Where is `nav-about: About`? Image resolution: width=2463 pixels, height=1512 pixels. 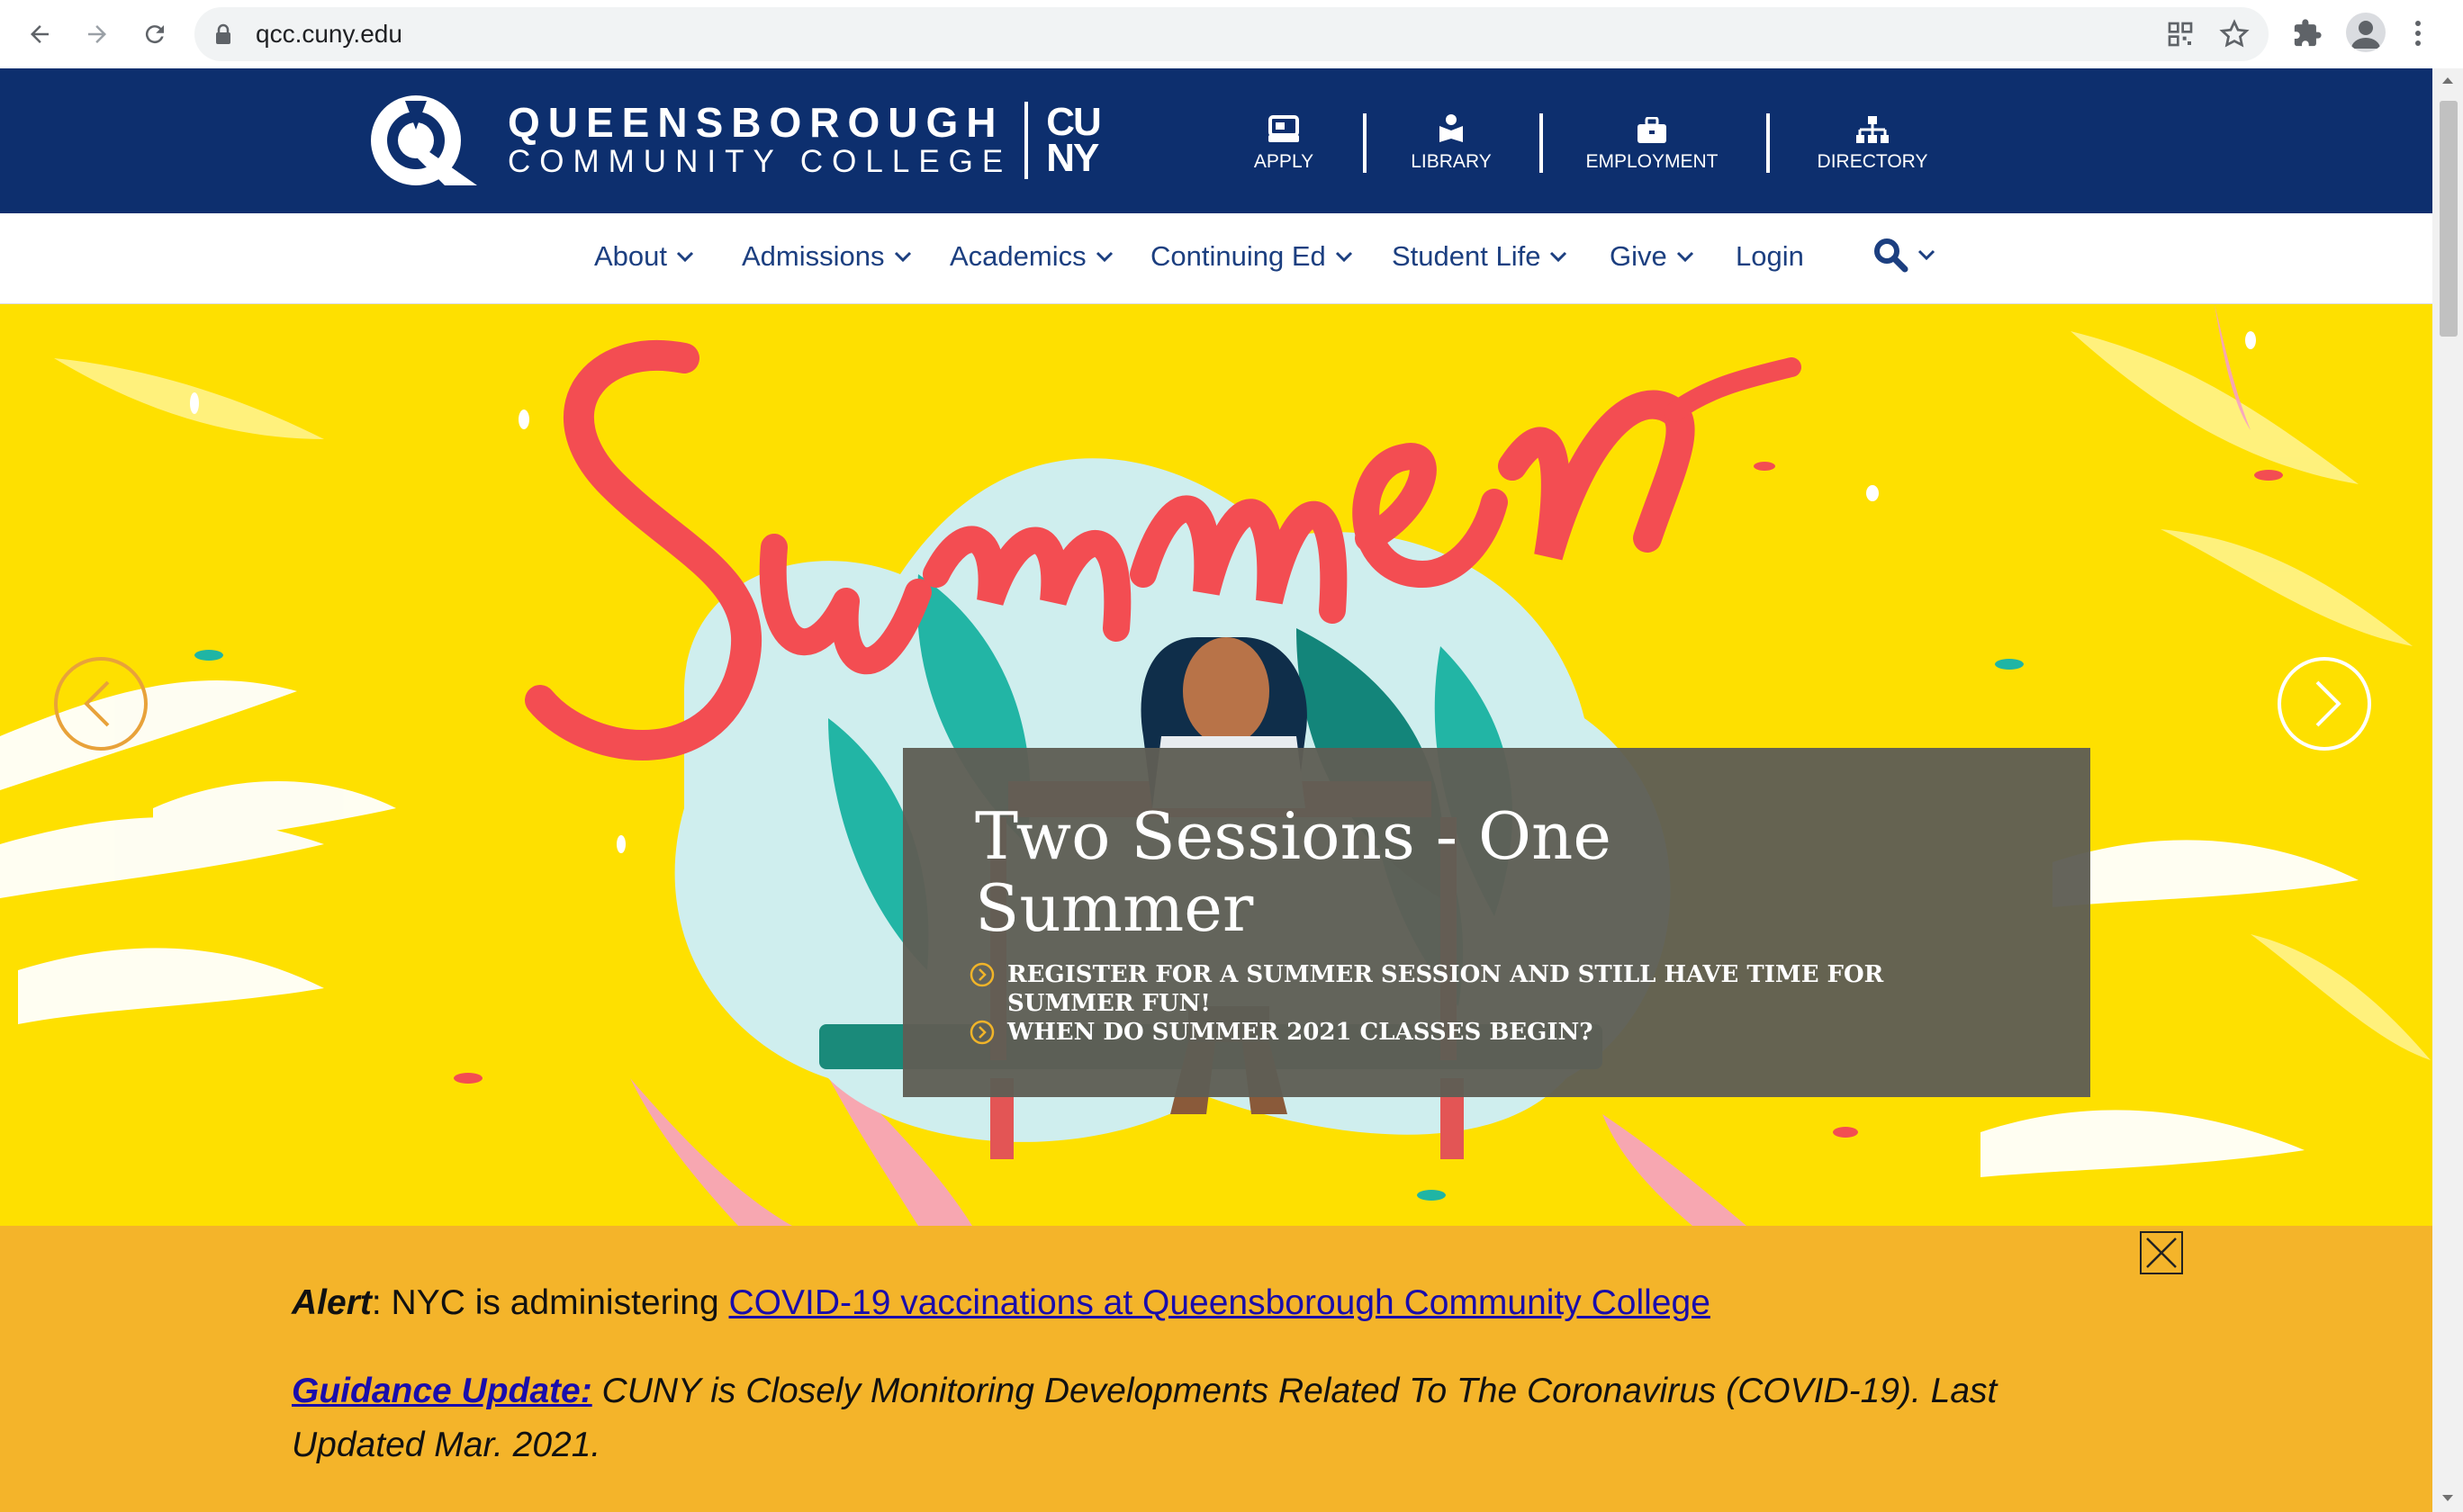 nav-about: About is located at coordinates (644, 256).